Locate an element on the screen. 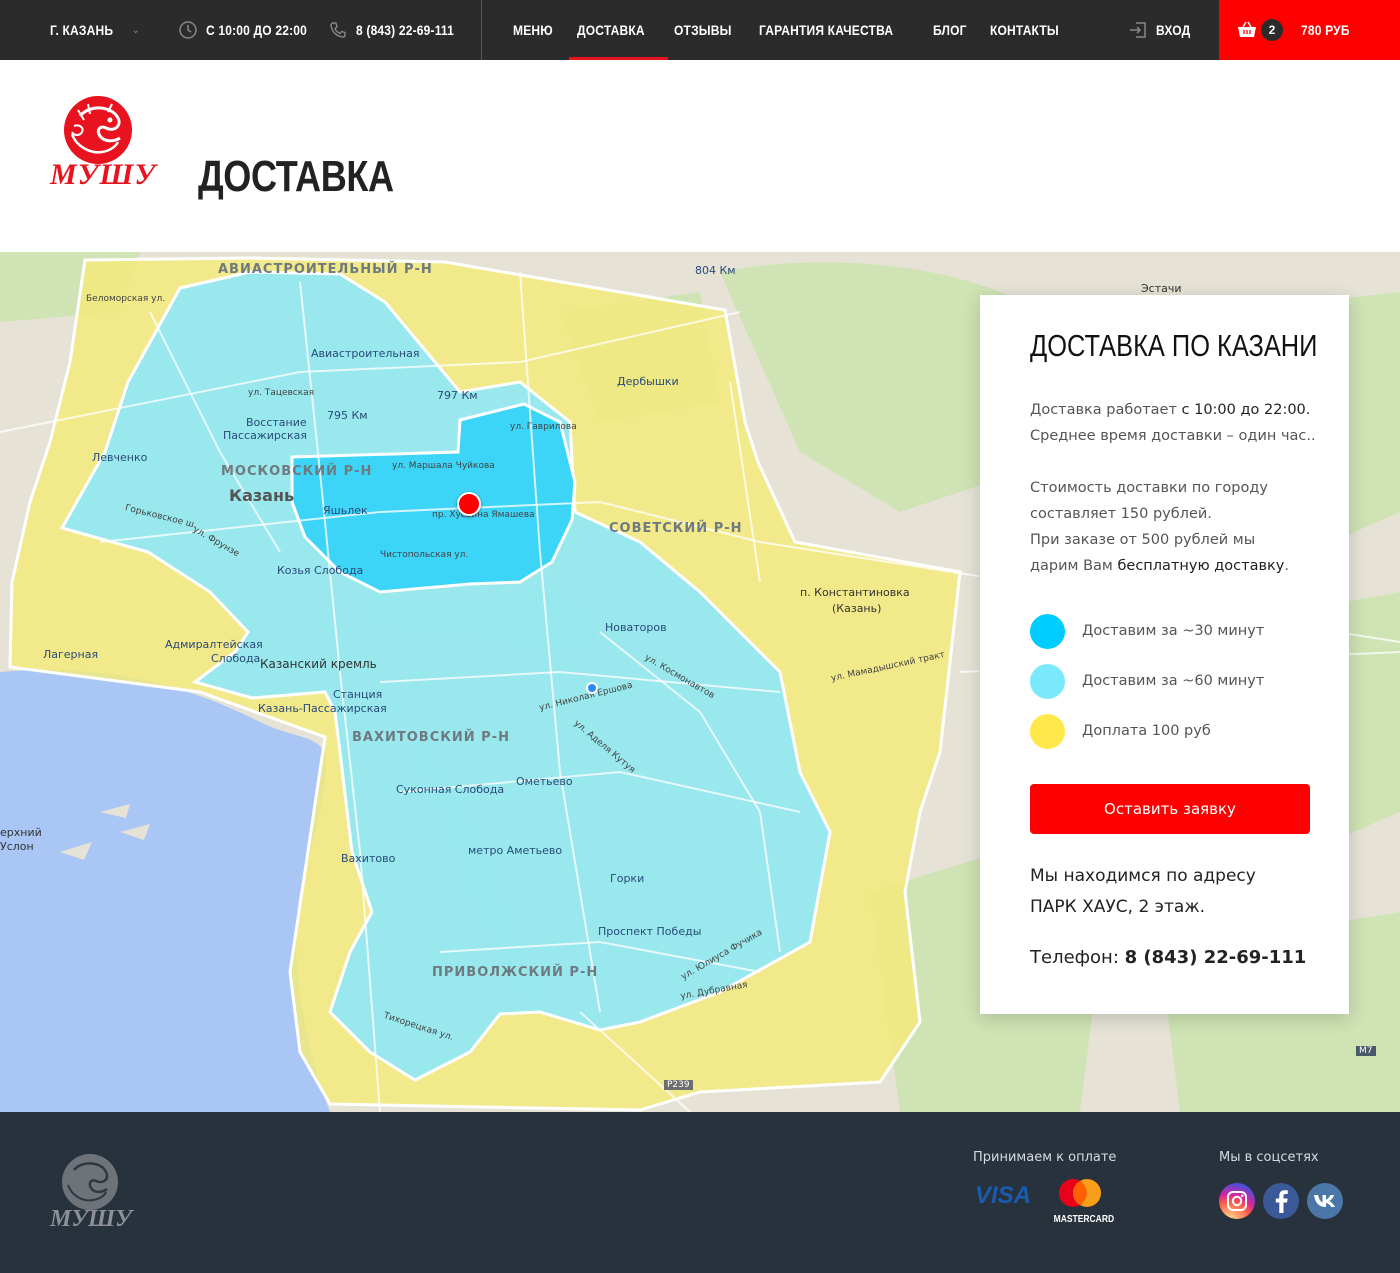 Image resolution: width=1400 pixels, height=1273 pixels. clock-icon is located at coordinates (188, 30).